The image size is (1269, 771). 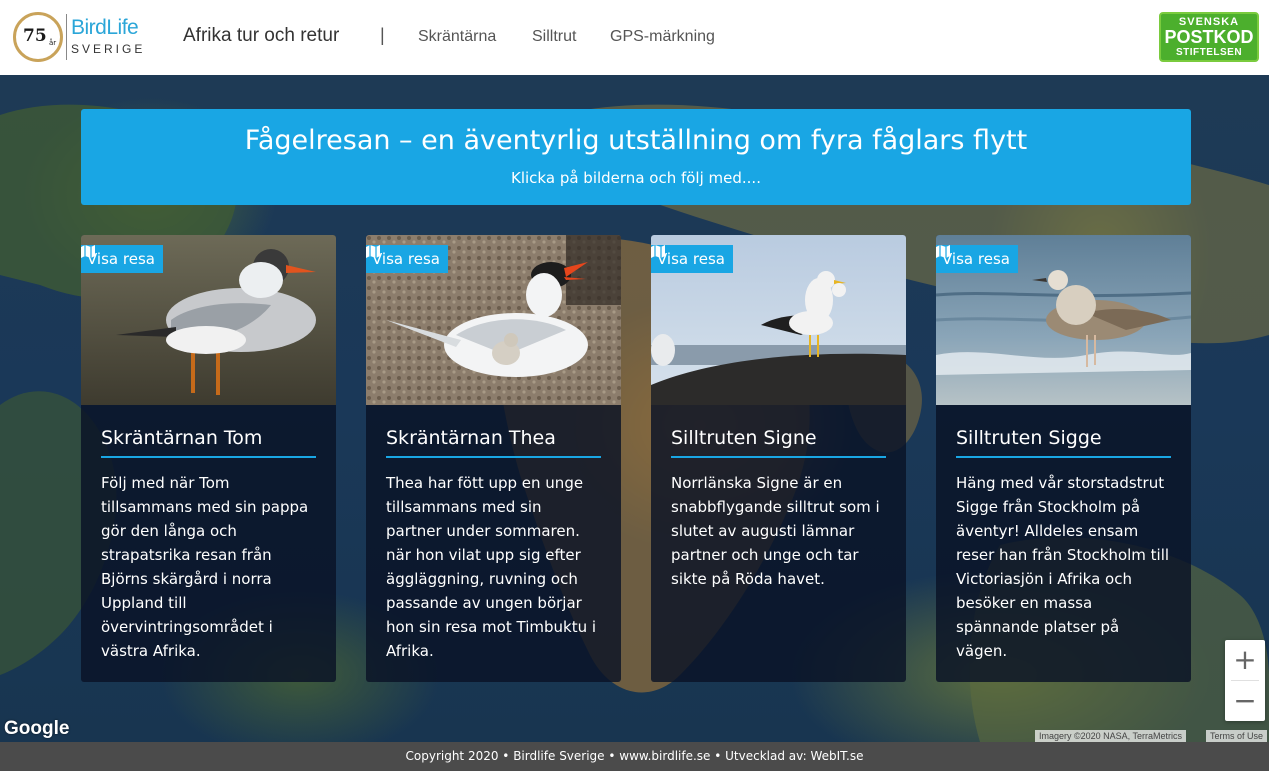 I want to click on badge-number: 75, so click(x=35, y=36).